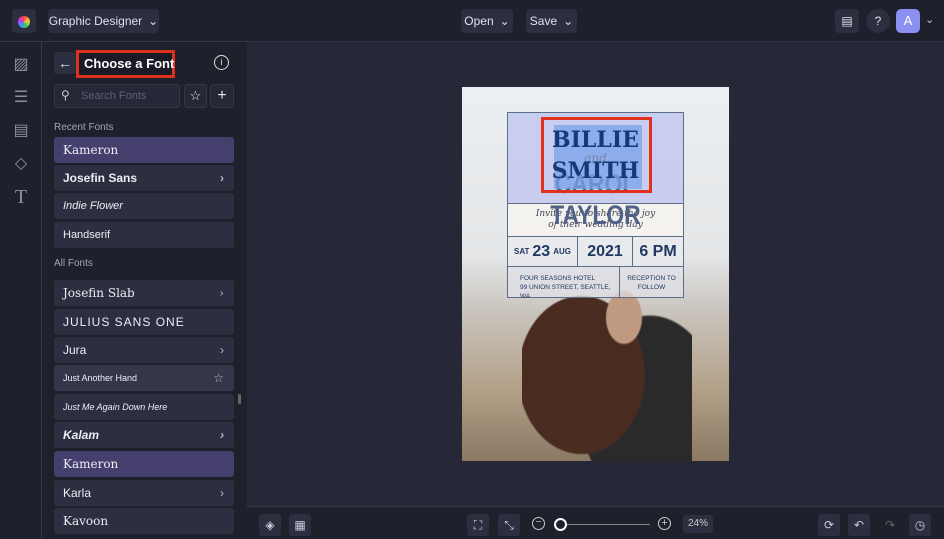  Describe the element at coordinates (144, 235) in the screenshot. I see `font-item-handserif: Handserif` at that location.